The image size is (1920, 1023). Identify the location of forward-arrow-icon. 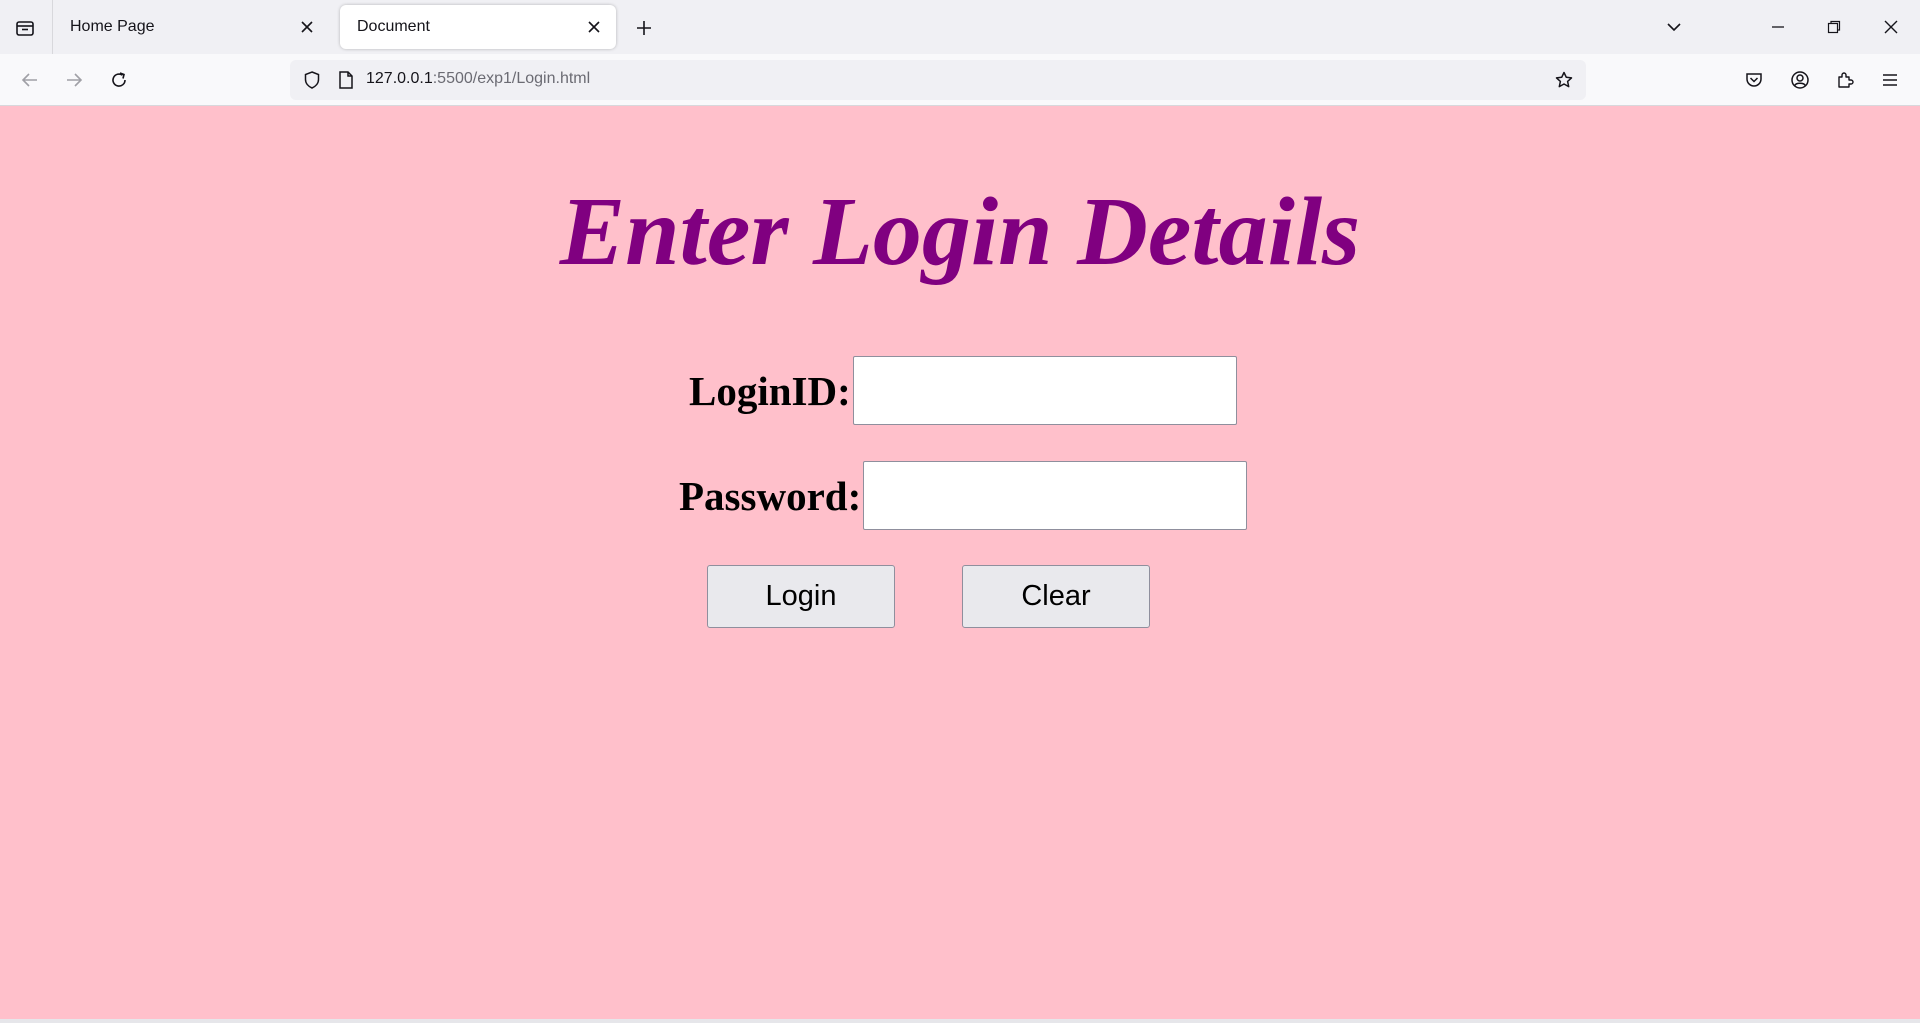
(74, 80).